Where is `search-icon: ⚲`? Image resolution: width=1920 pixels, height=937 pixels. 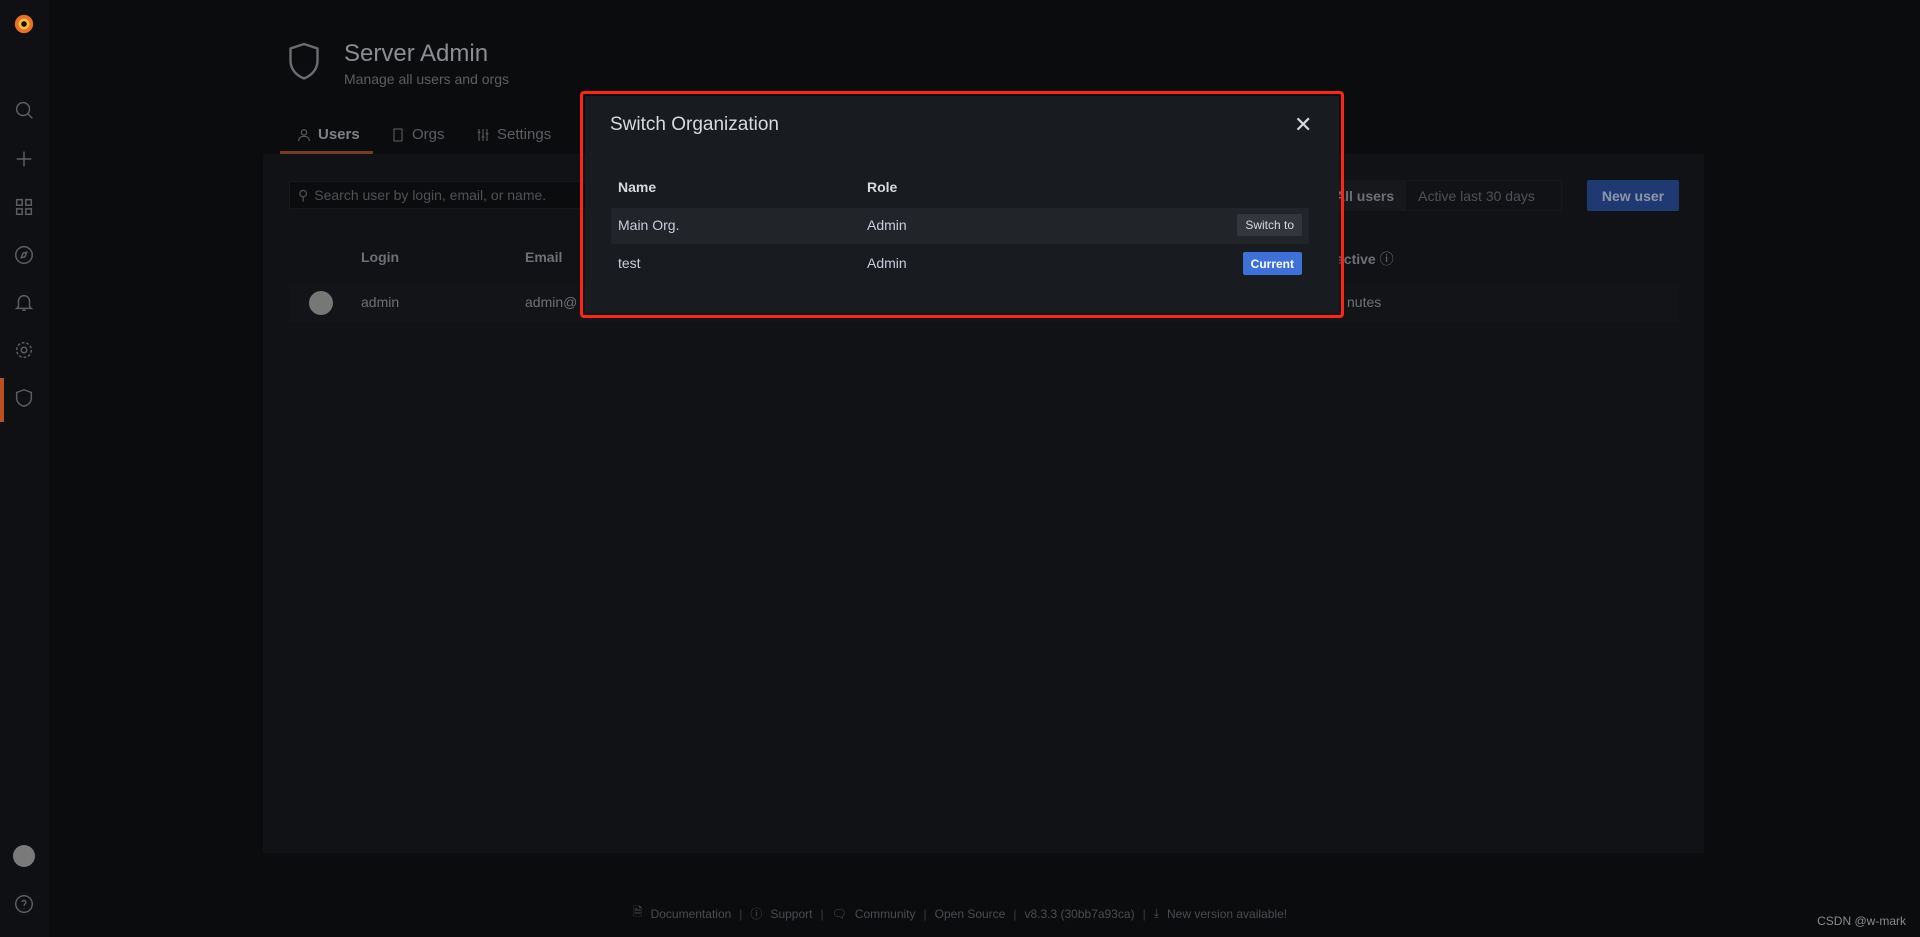 search-icon: ⚲ is located at coordinates (303, 194).